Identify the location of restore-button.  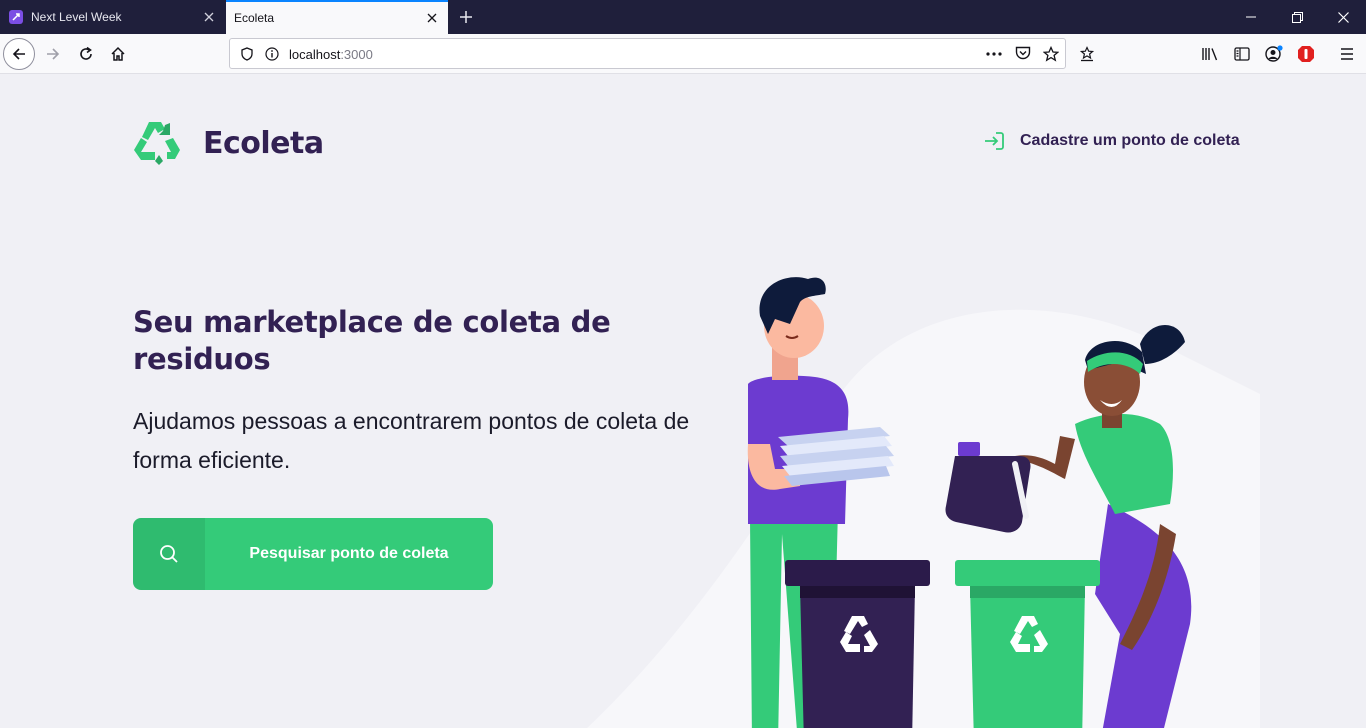
(1297, 17).